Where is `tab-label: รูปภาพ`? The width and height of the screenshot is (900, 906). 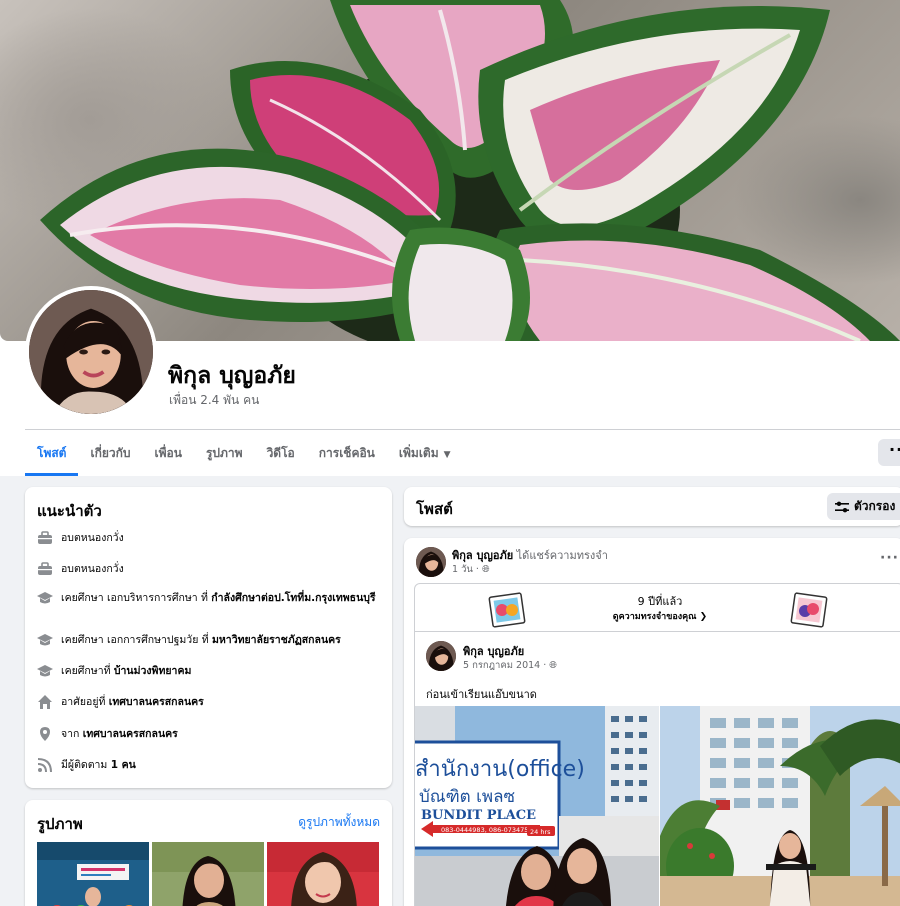
tab-label: รูปภาพ is located at coordinates (224, 453).